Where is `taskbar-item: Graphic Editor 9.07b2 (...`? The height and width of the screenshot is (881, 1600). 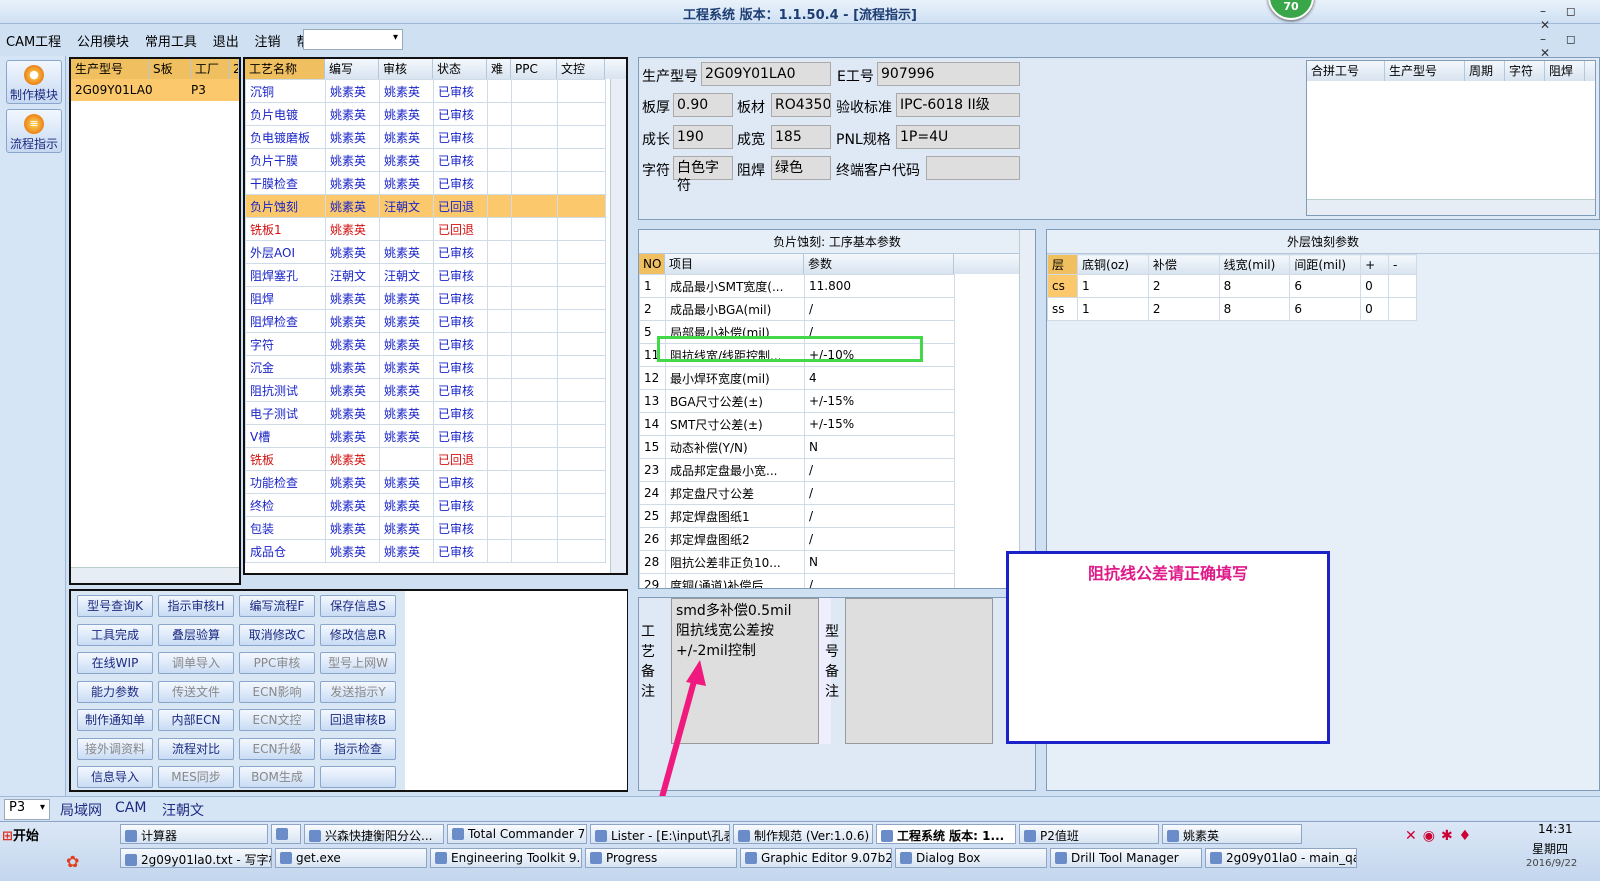
taskbar-item: Graphic Editor 9.07b2 (... is located at coordinates (816, 858).